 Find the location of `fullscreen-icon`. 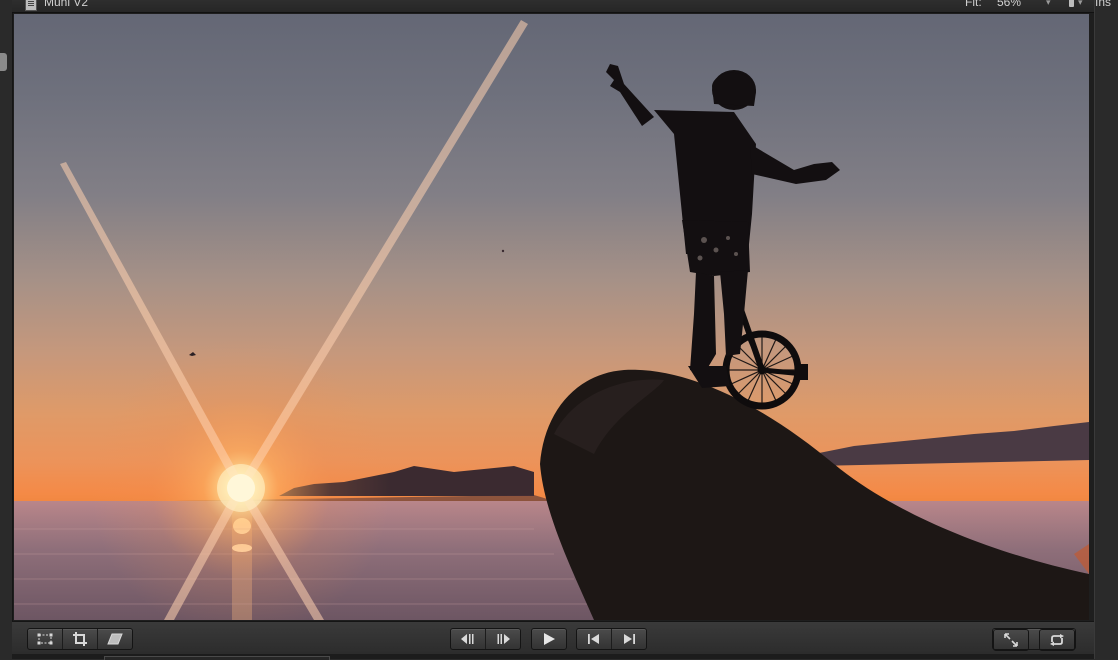

fullscreen-icon is located at coordinates (1011, 640).